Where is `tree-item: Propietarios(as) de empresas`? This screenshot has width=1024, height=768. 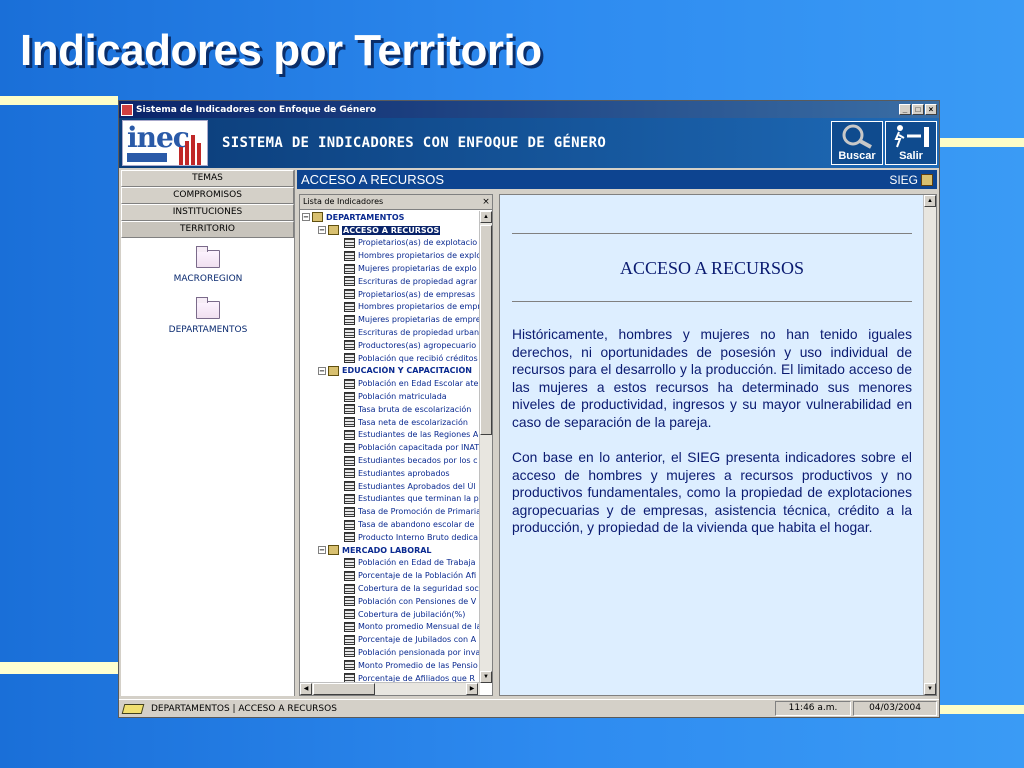 tree-item: Propietarios(as) de empresas is located at coordinates (390, 294).